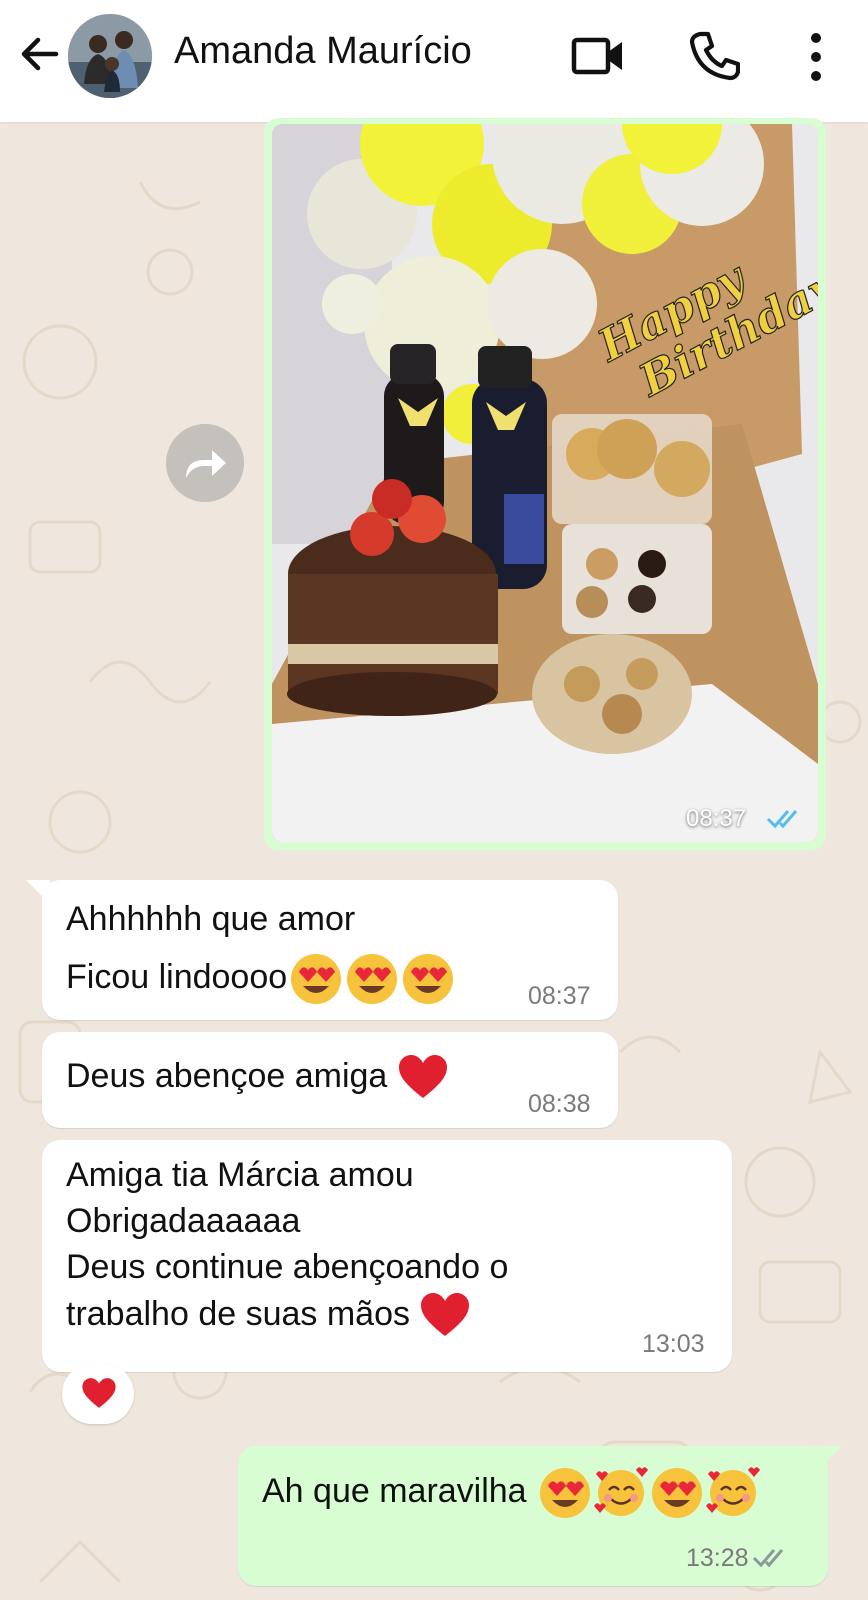  I want to click on message-time: 13:28, so click(717, 1558).